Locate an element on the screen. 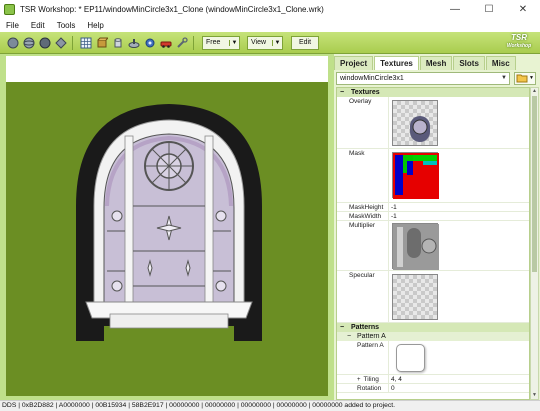 This screenshot has height=411, width=540. tiling-label-text: Tiling is located at coordinates (371, 379).